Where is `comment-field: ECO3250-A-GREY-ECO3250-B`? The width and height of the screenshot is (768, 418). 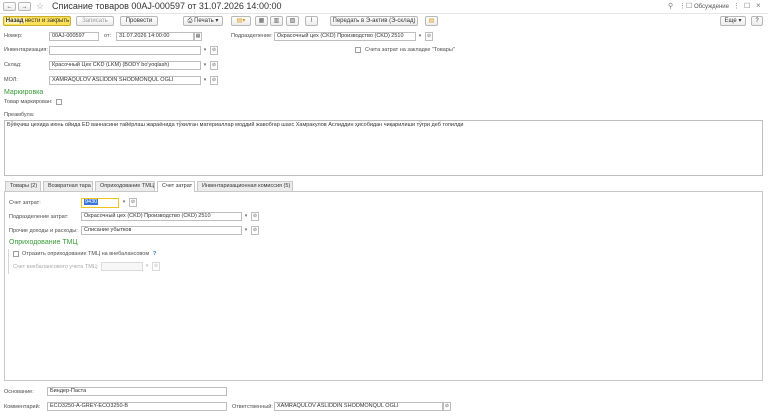
comment-field: ECO3250-A-GREY-ECO3250-B is located at coordinates (137, 406).